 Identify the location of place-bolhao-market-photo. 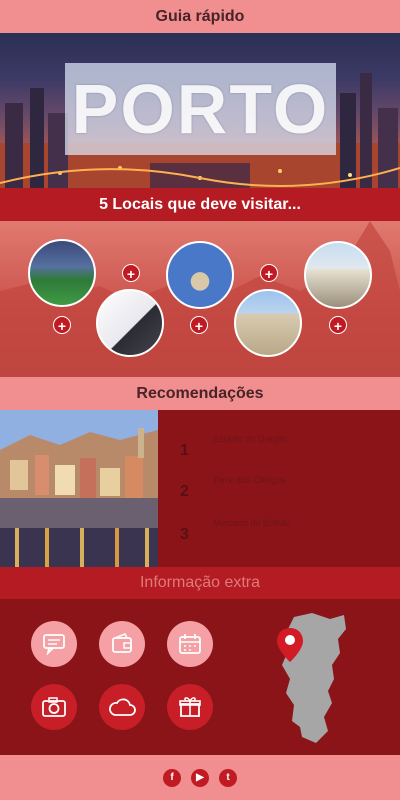
(338, 275).